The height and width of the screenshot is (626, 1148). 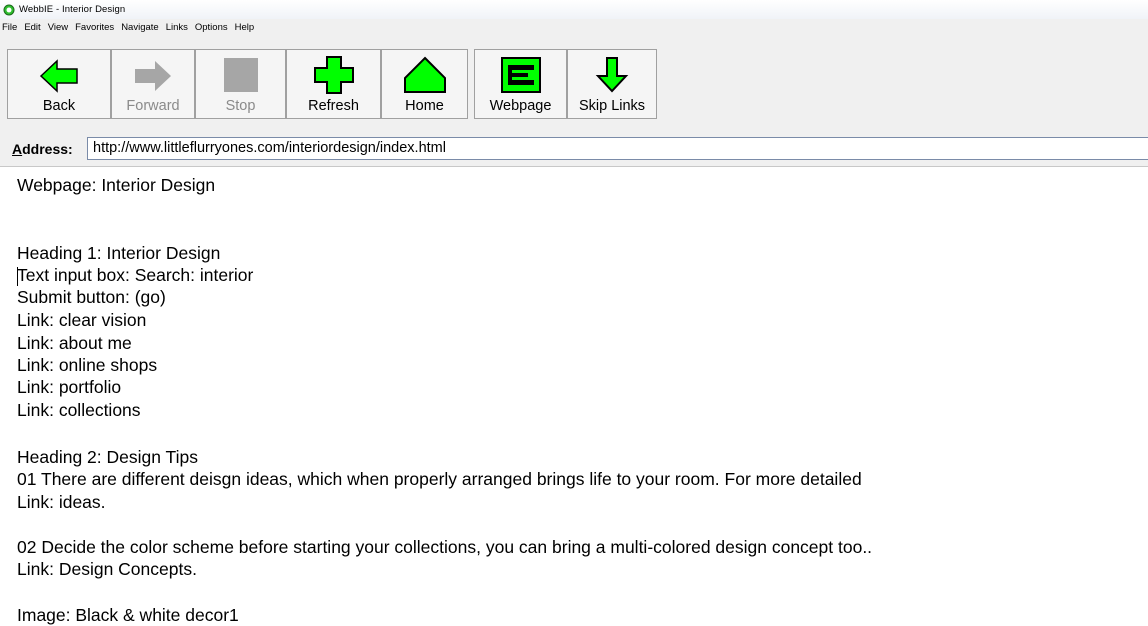 What do you see at coordinates (9, 9) in the screenshot?
I see `app-icon` at bounding box center [9, 9].